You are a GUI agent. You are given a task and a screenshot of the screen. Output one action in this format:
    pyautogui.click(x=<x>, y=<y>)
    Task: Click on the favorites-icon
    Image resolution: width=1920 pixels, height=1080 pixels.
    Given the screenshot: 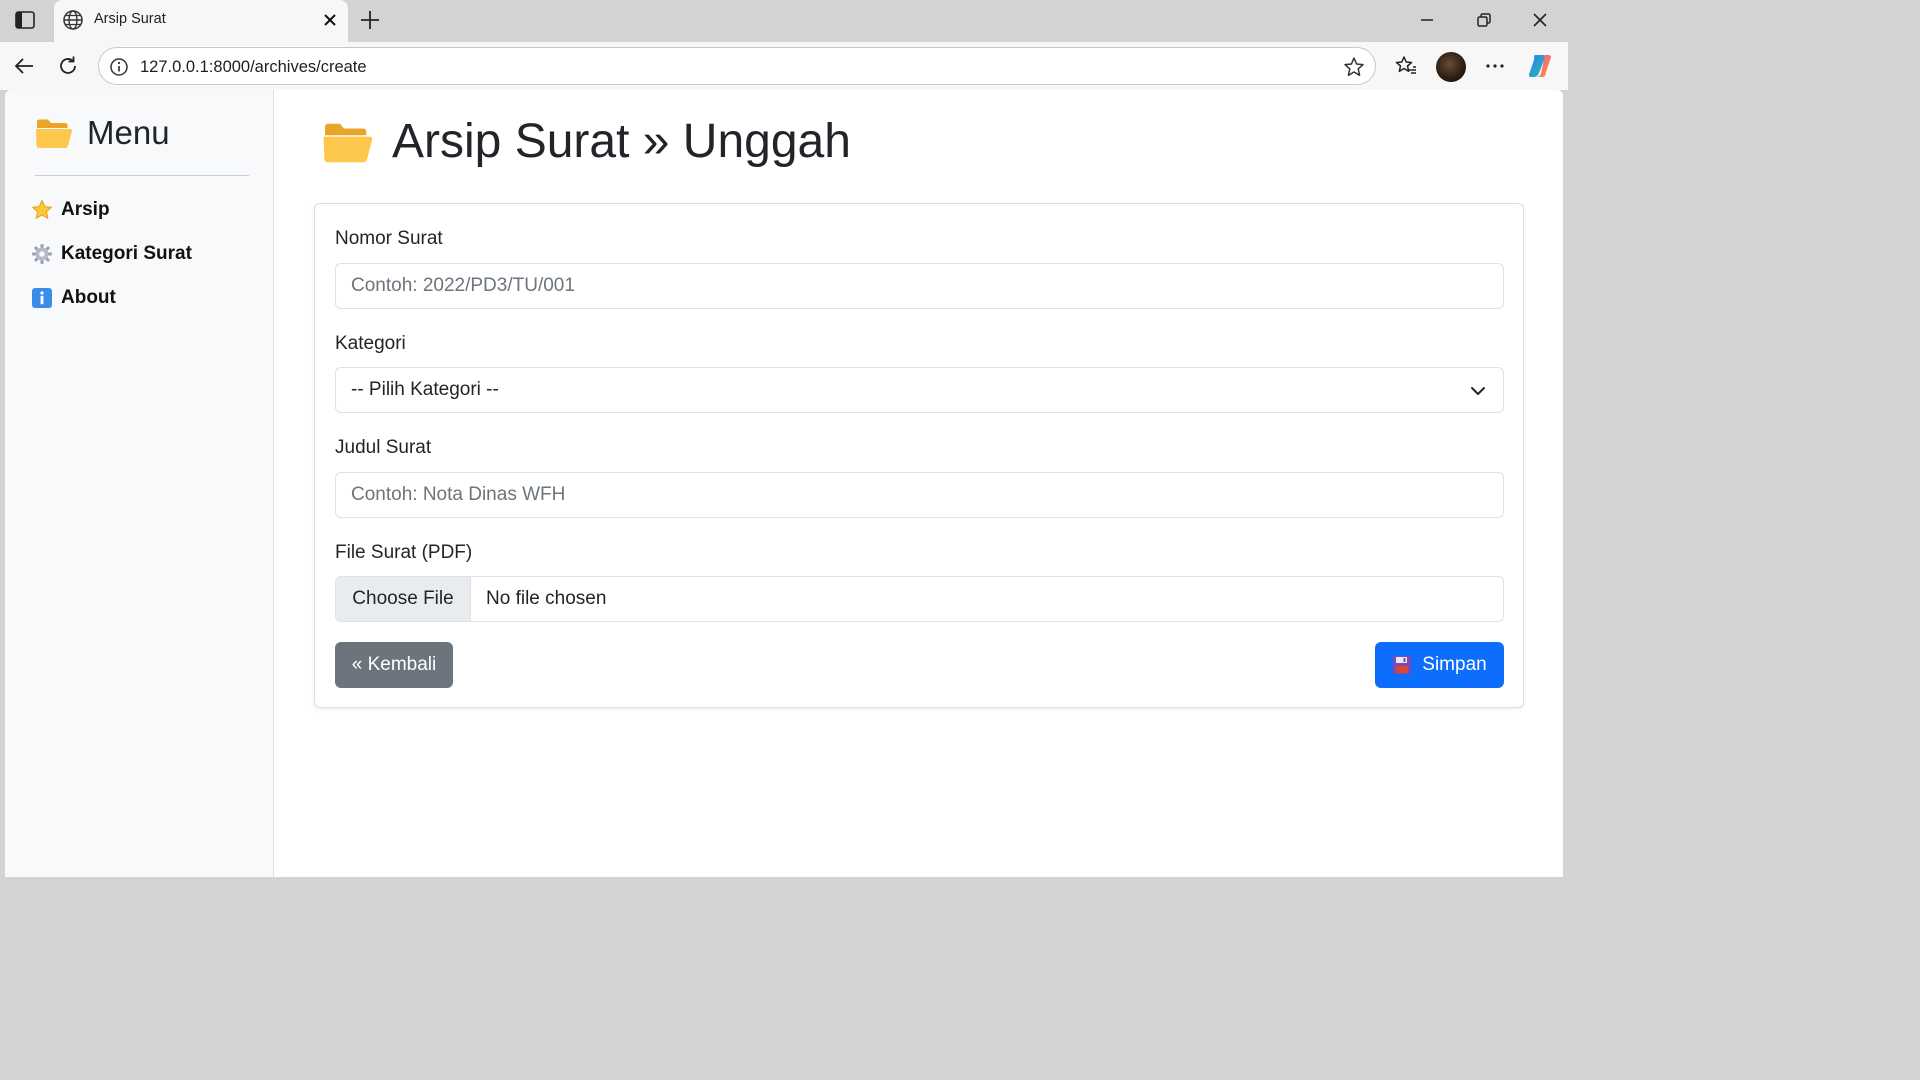 What is the action you would take?
    pyautogui.click(x=1406, y=66)
    